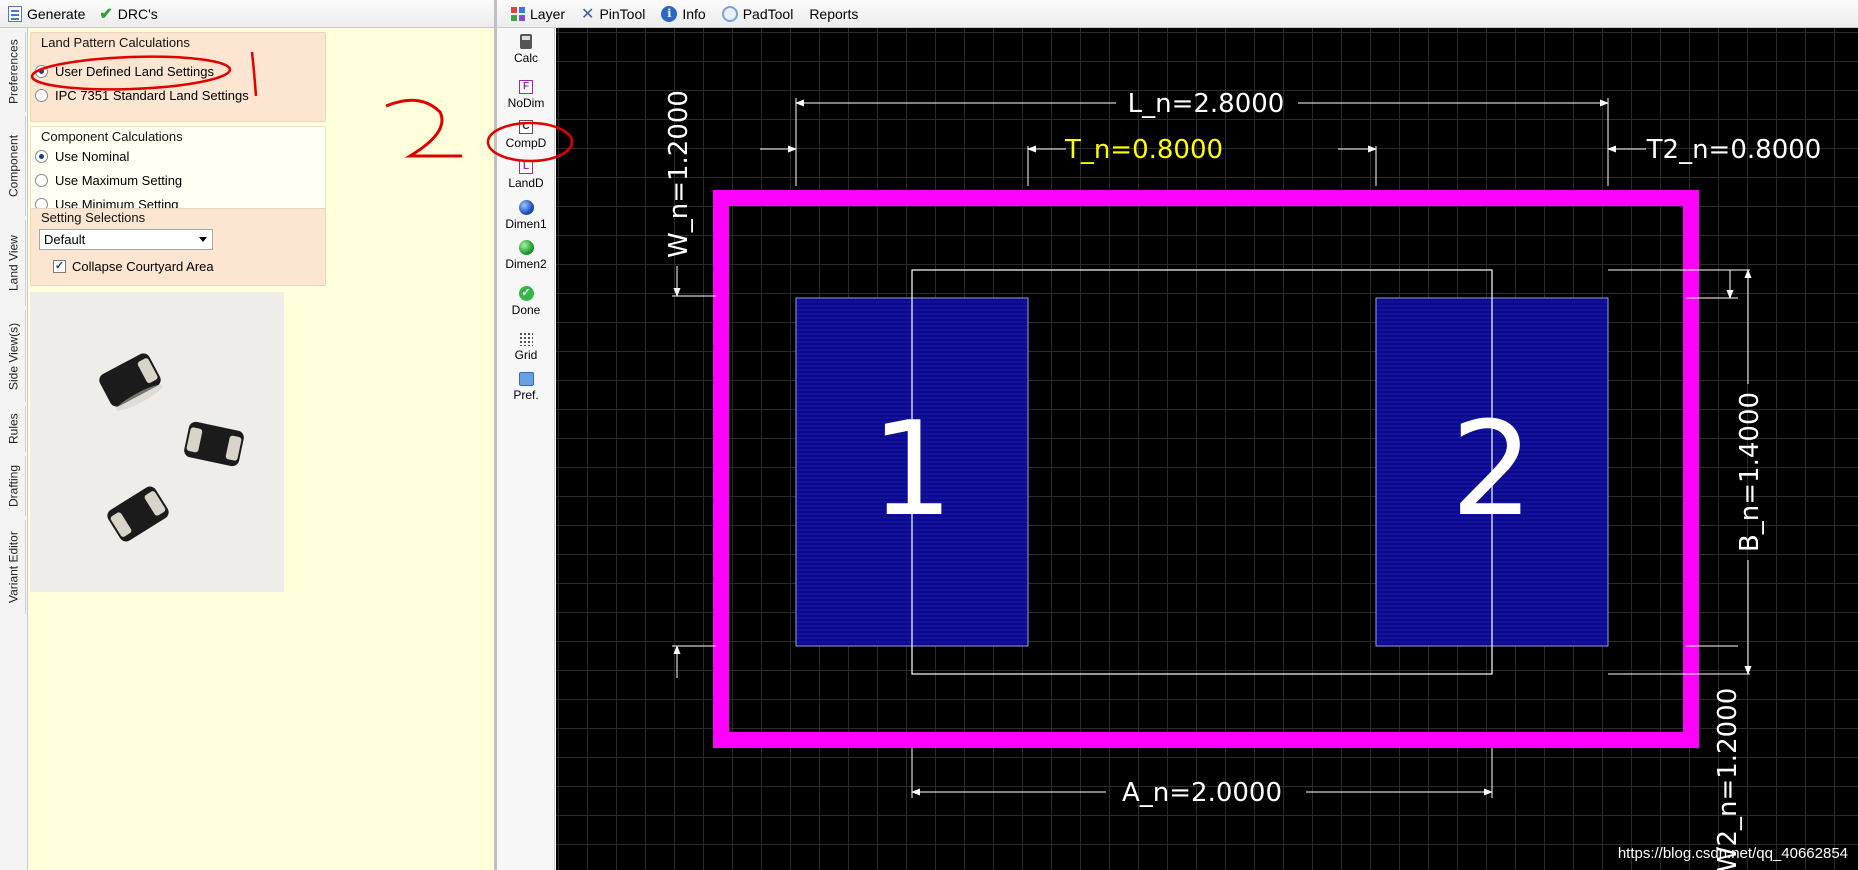  What do you see at coordinates (768, 13) in the screenshot?
I see `padtool-label: PadTool` at bounding box center [768, 13].